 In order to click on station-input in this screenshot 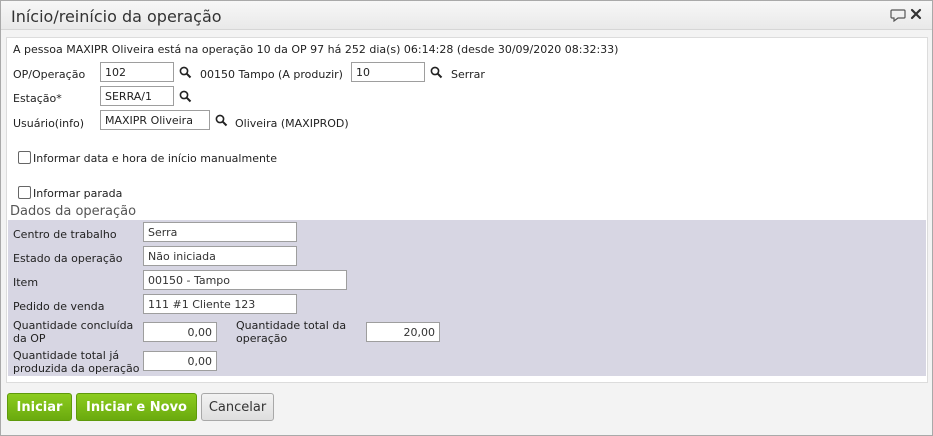, I will do `click(137, 96)`.